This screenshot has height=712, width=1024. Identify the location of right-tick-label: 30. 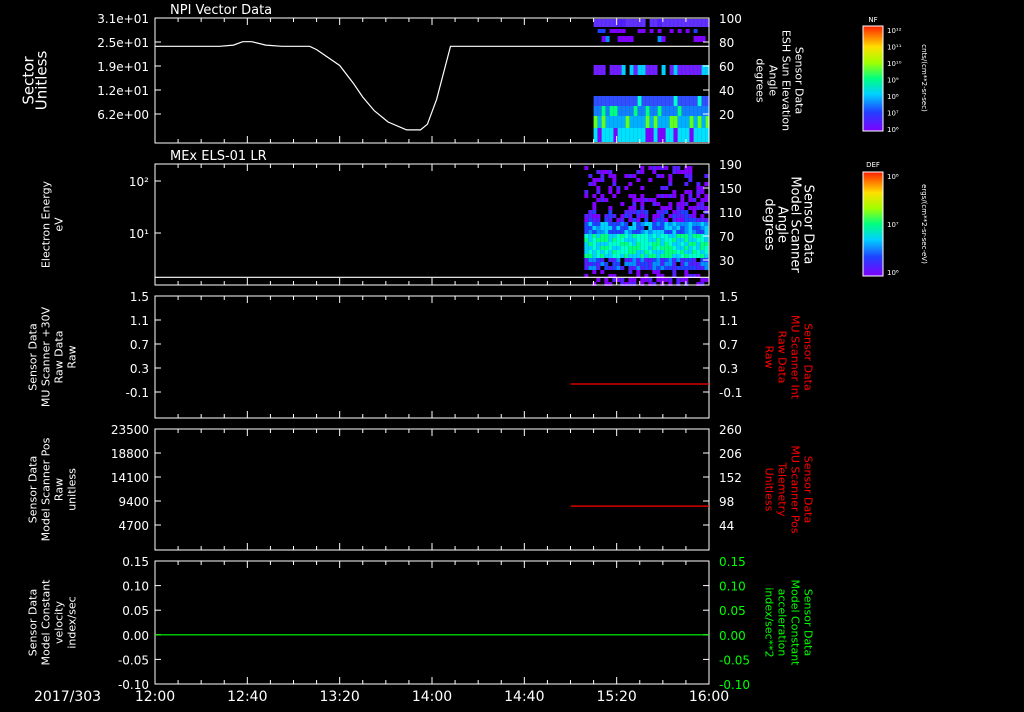
(726, 261).